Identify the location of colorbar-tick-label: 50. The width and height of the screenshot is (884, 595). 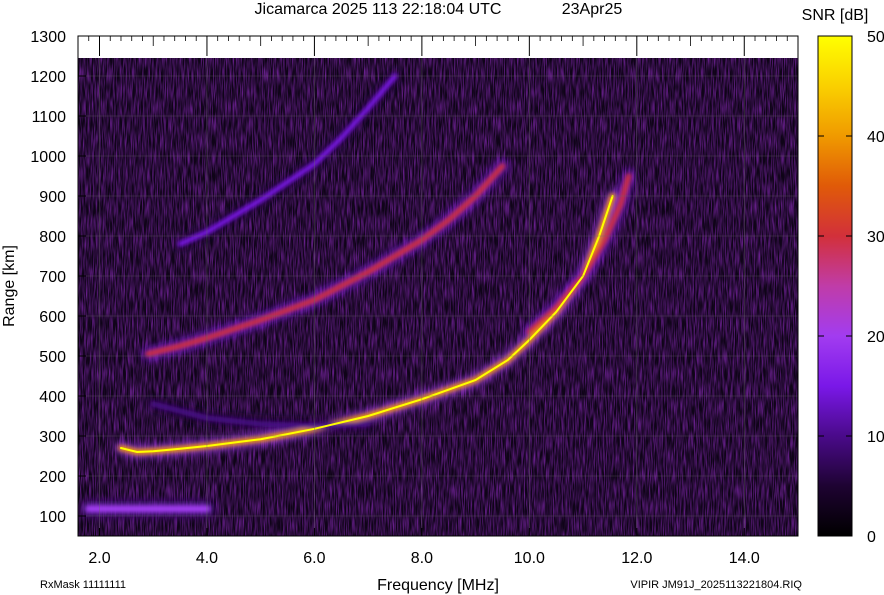
(875, 37).